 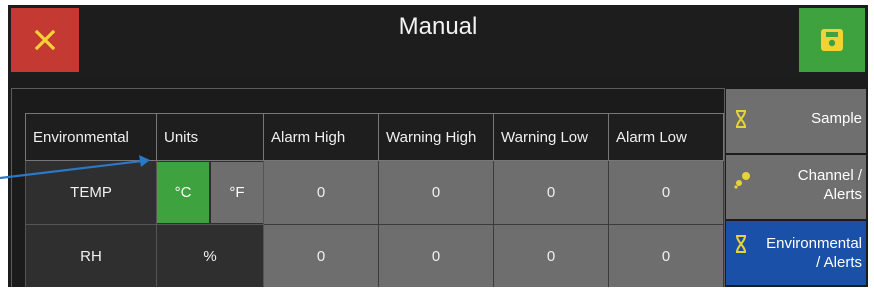 I want to click on nav-channel-alerts-button: Channel / Alerts, so click(x=796, y=187).